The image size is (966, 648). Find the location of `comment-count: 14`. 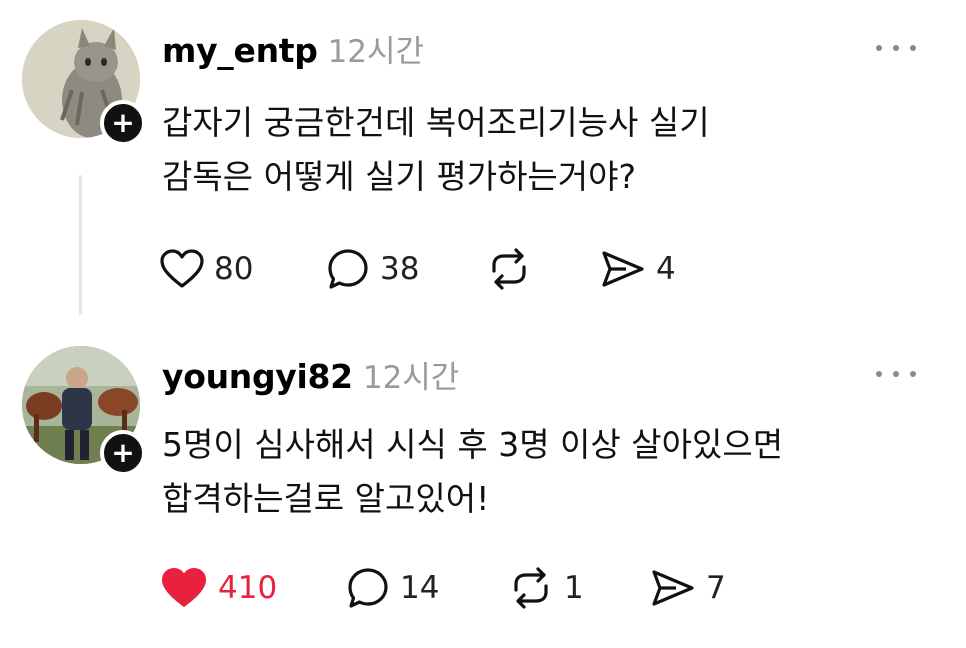

comment-count: 14 is located at coordinates (420, 588).